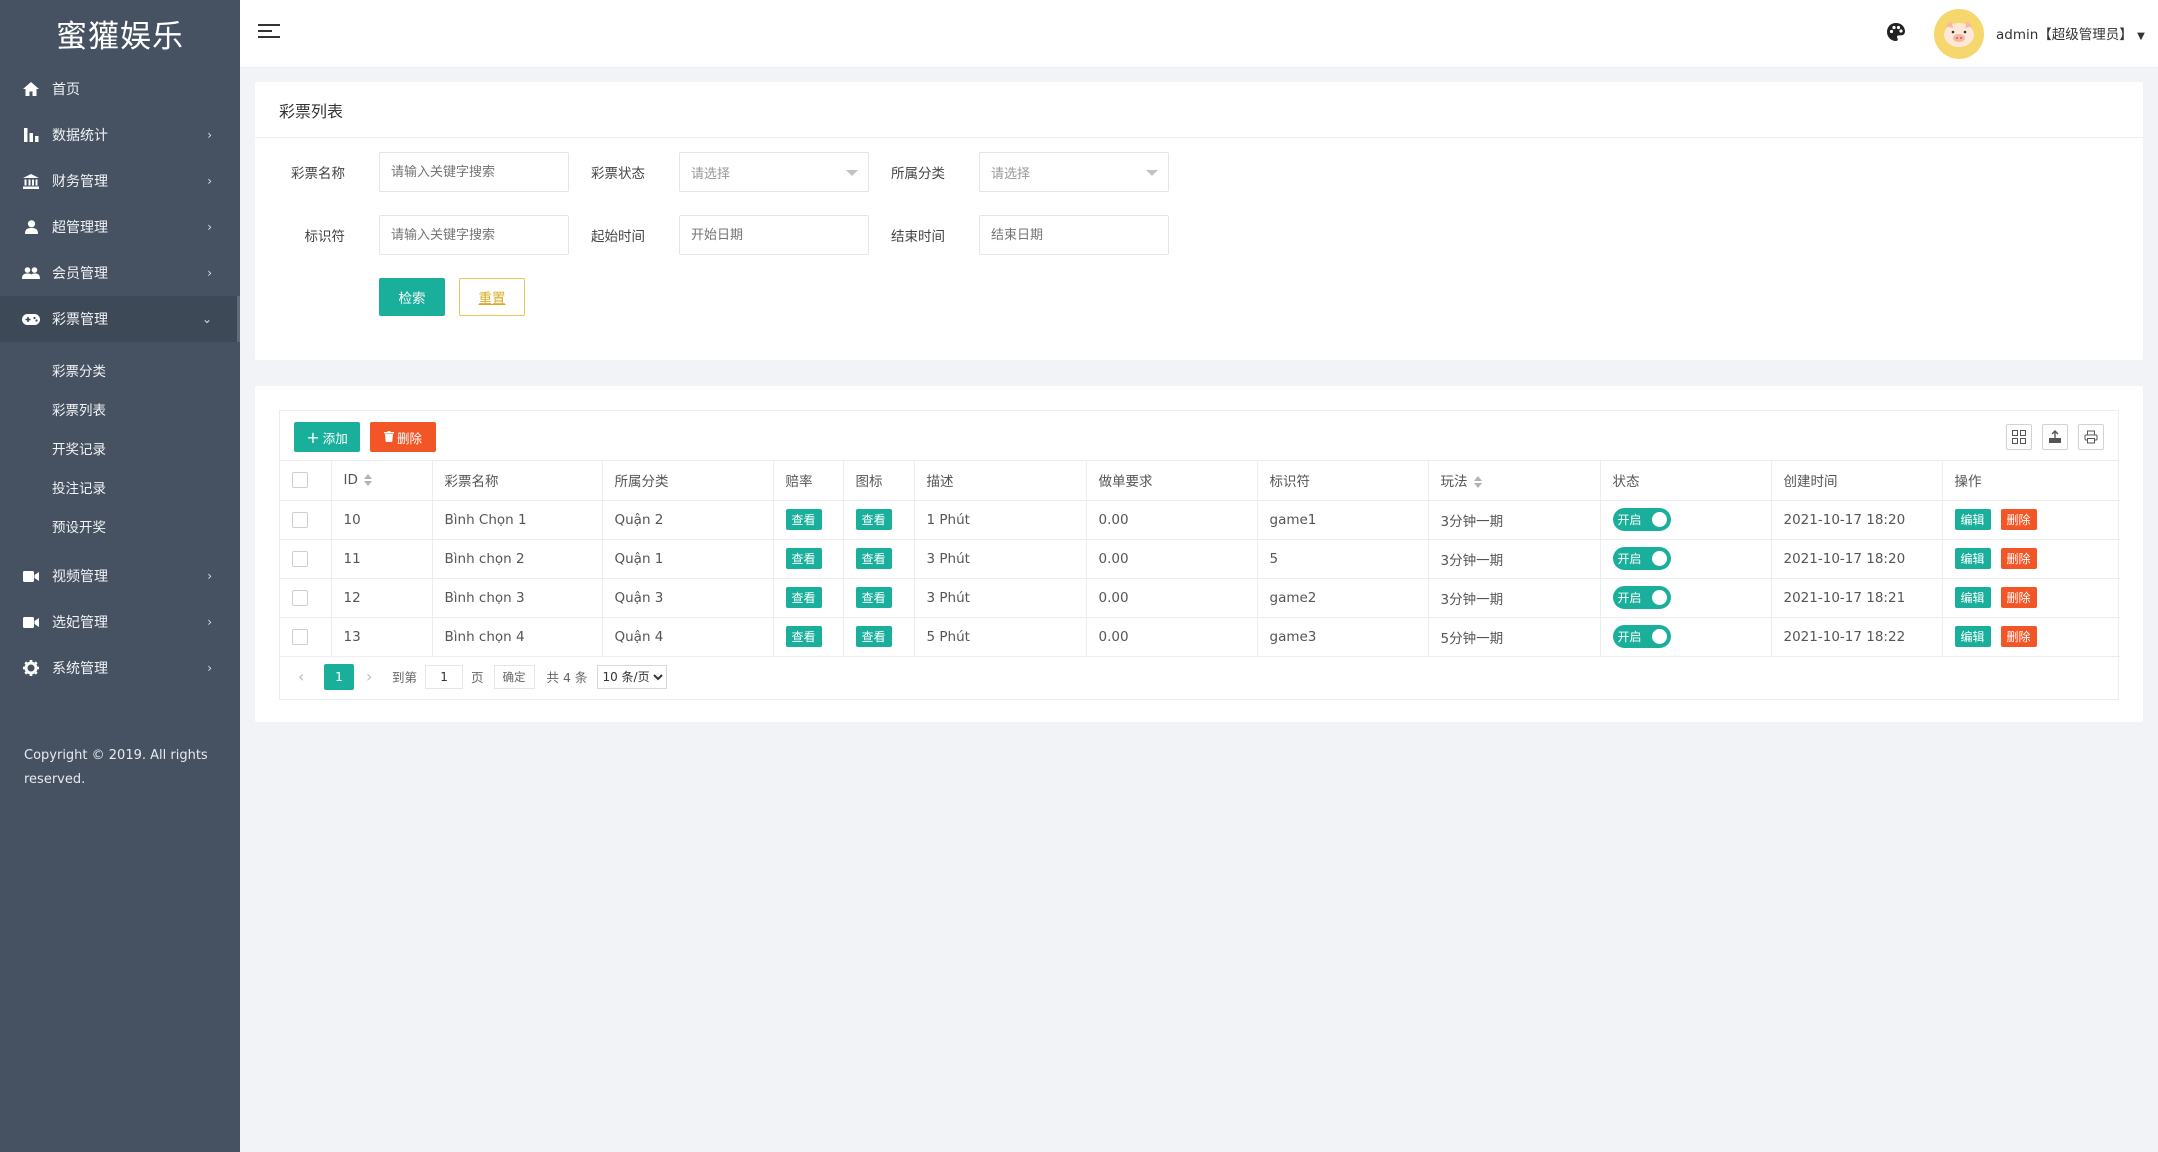 This screenshot has height=1152, width=2158. I want to click on menu-toggle-icon, so click(270, 33).